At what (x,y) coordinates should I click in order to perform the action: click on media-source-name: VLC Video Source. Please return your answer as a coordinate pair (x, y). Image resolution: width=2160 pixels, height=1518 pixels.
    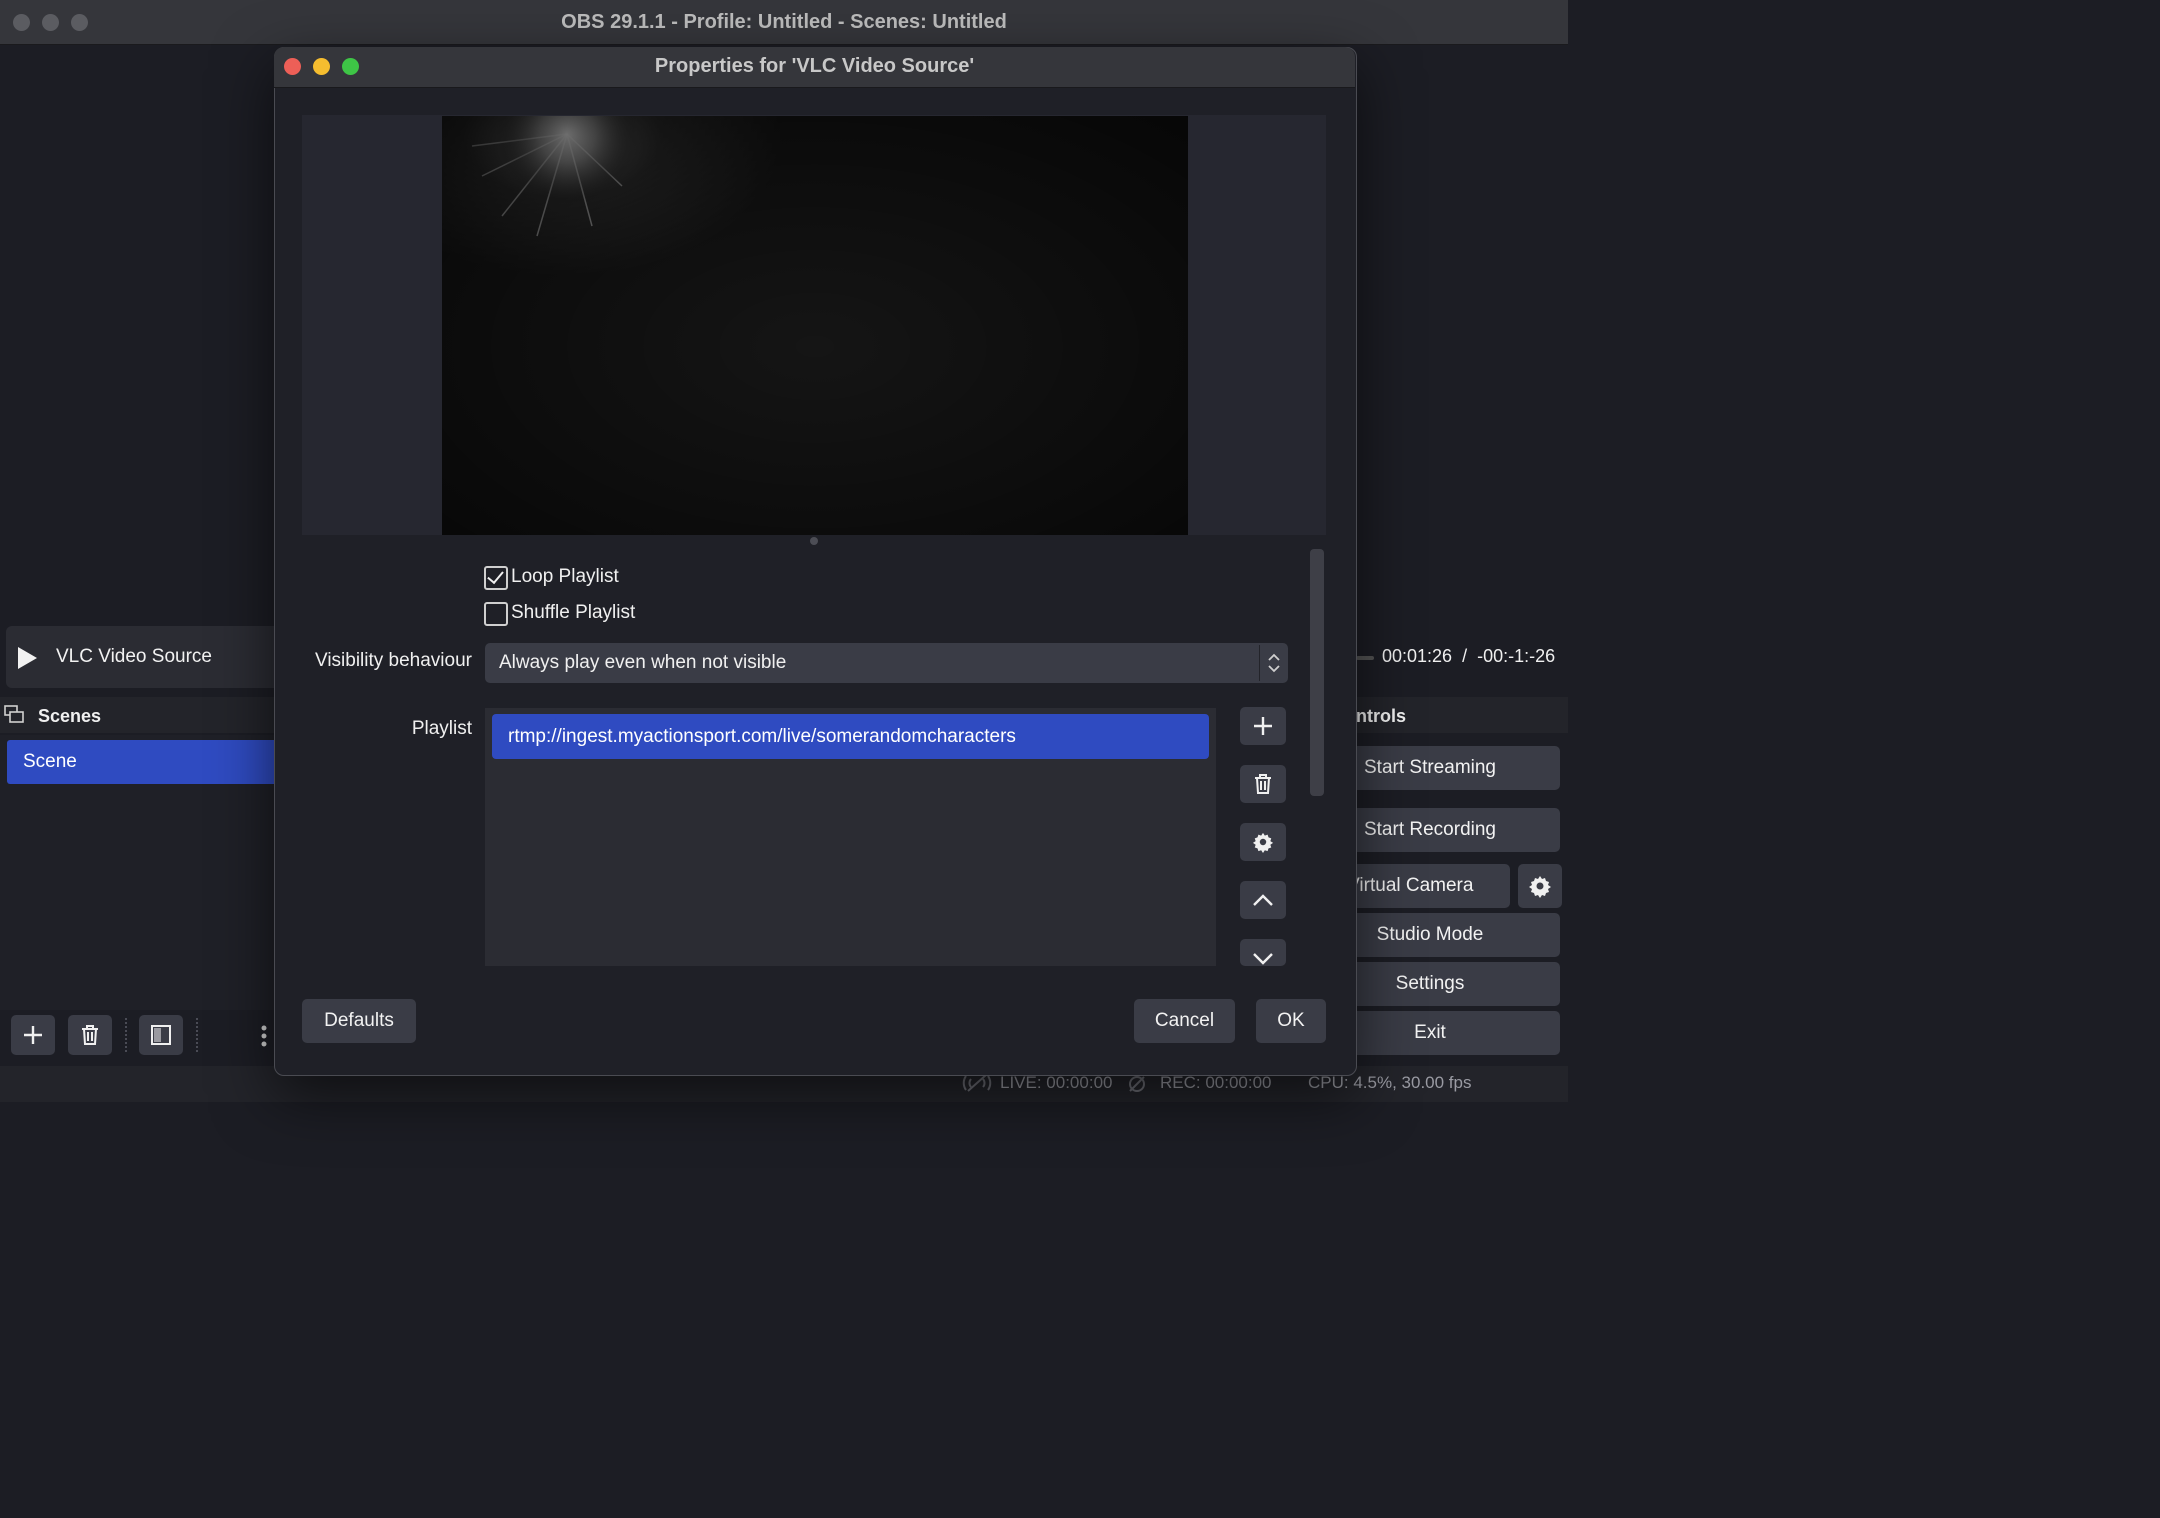
    Looking at the image, I should click on (134, 656).